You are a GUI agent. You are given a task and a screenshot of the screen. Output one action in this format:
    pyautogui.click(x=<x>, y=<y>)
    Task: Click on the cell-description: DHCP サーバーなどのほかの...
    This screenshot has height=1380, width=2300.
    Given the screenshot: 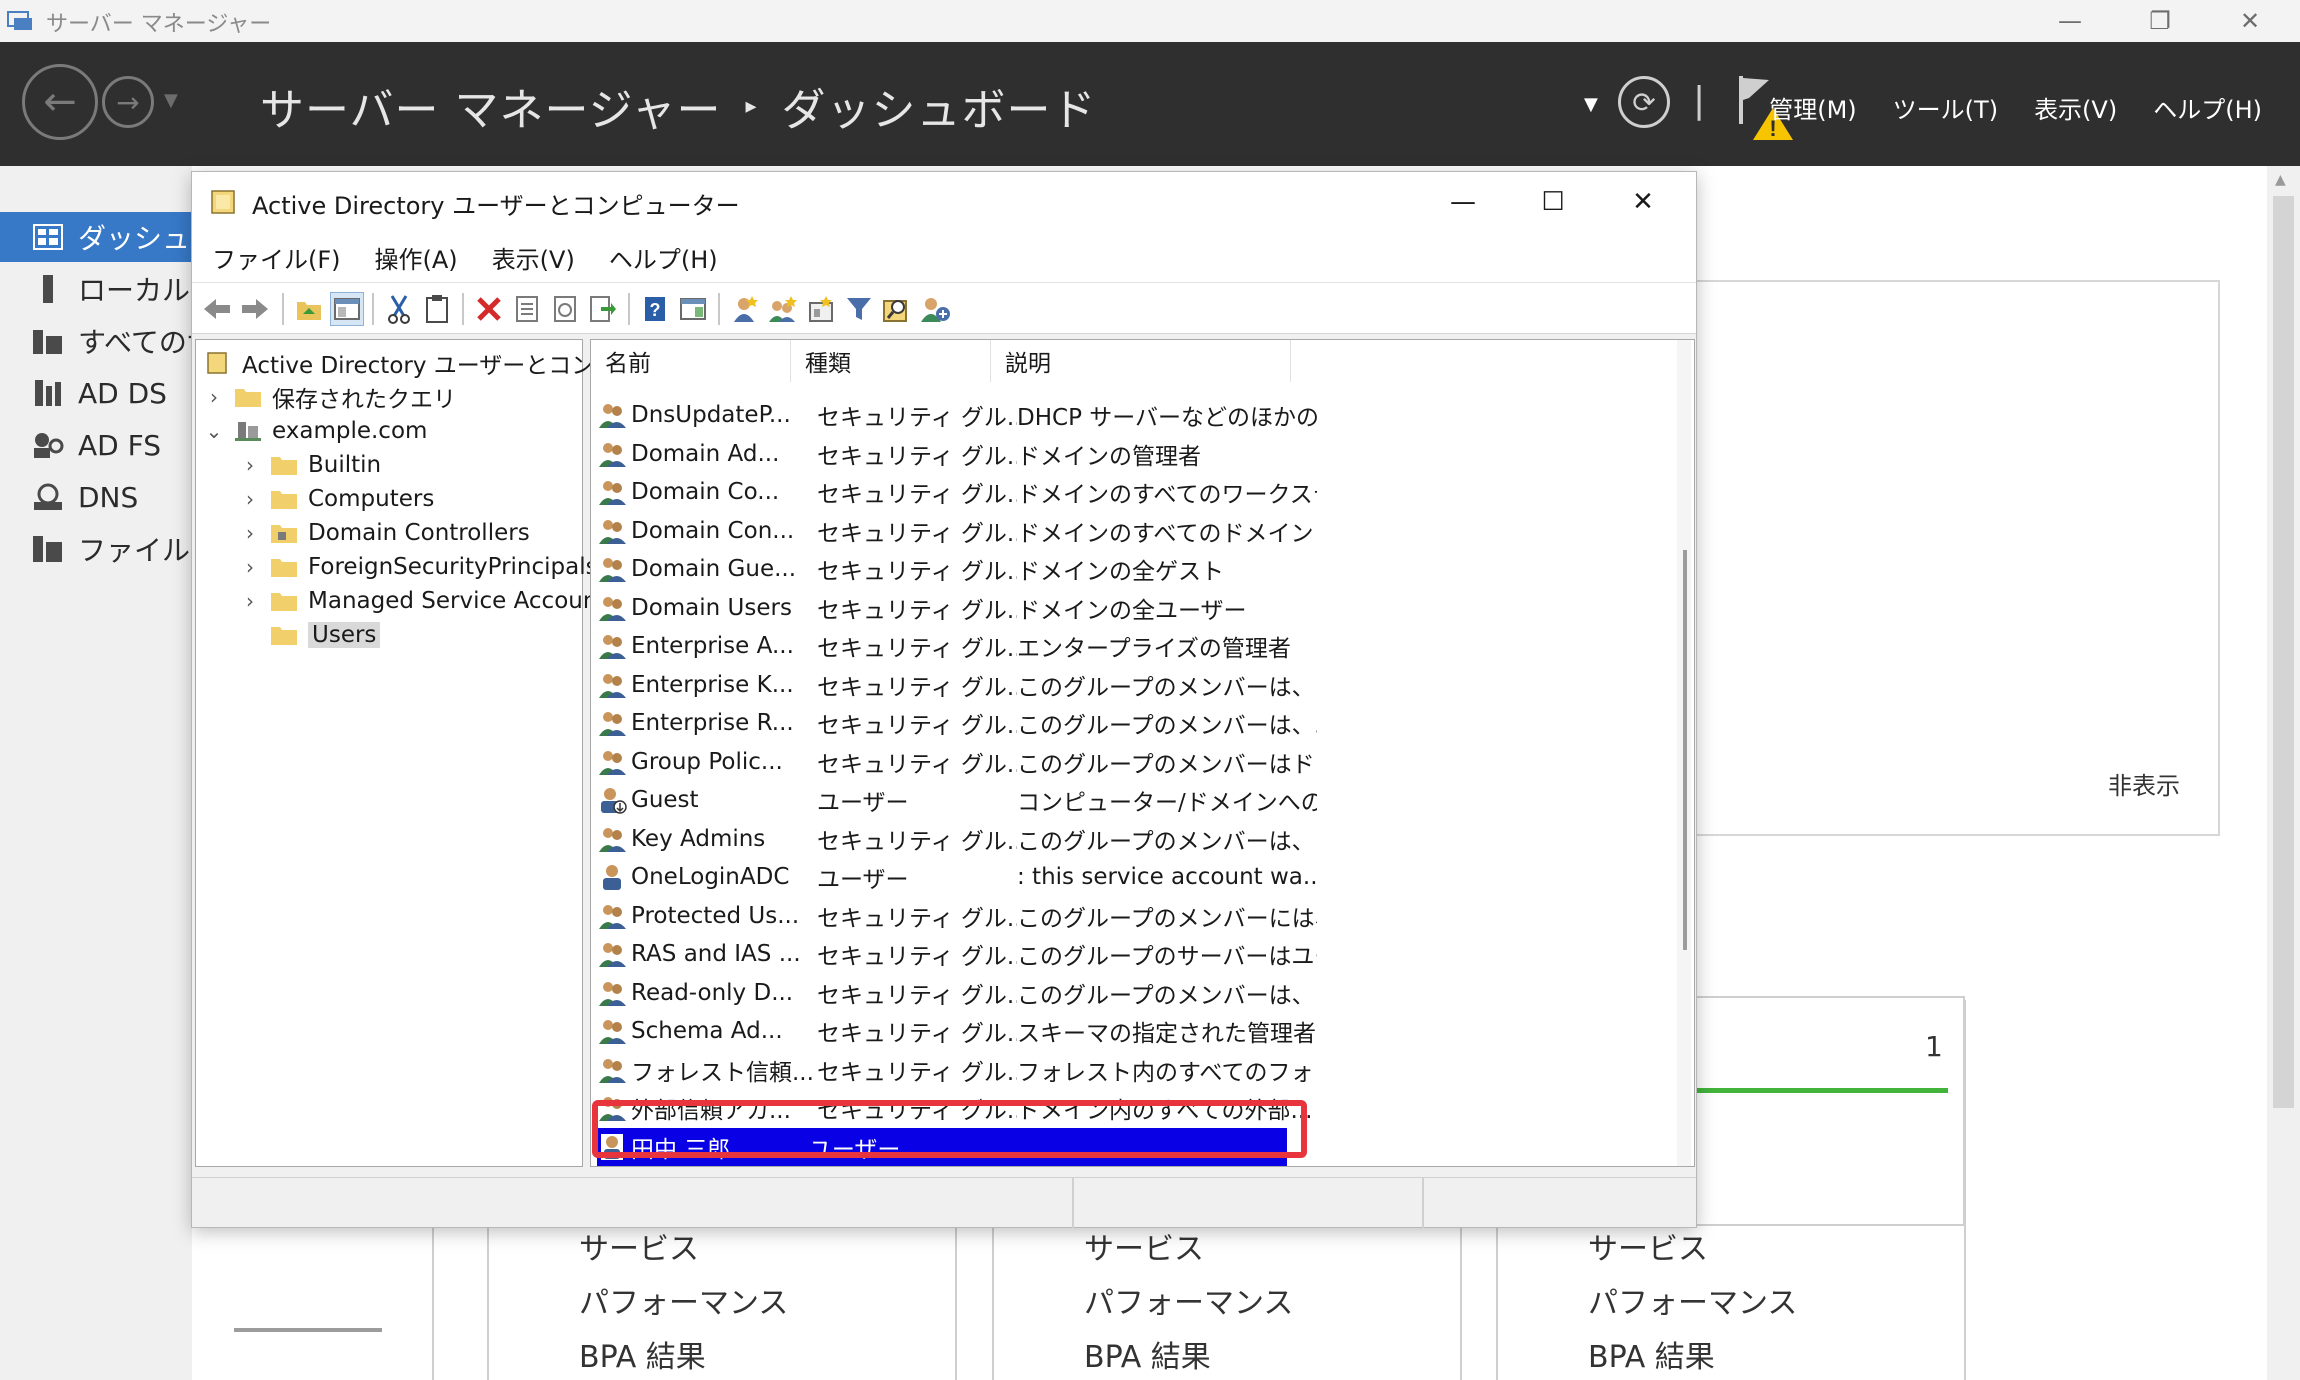 What is the action you would take?
    pyautogui.click(x=1167, y=418)
    